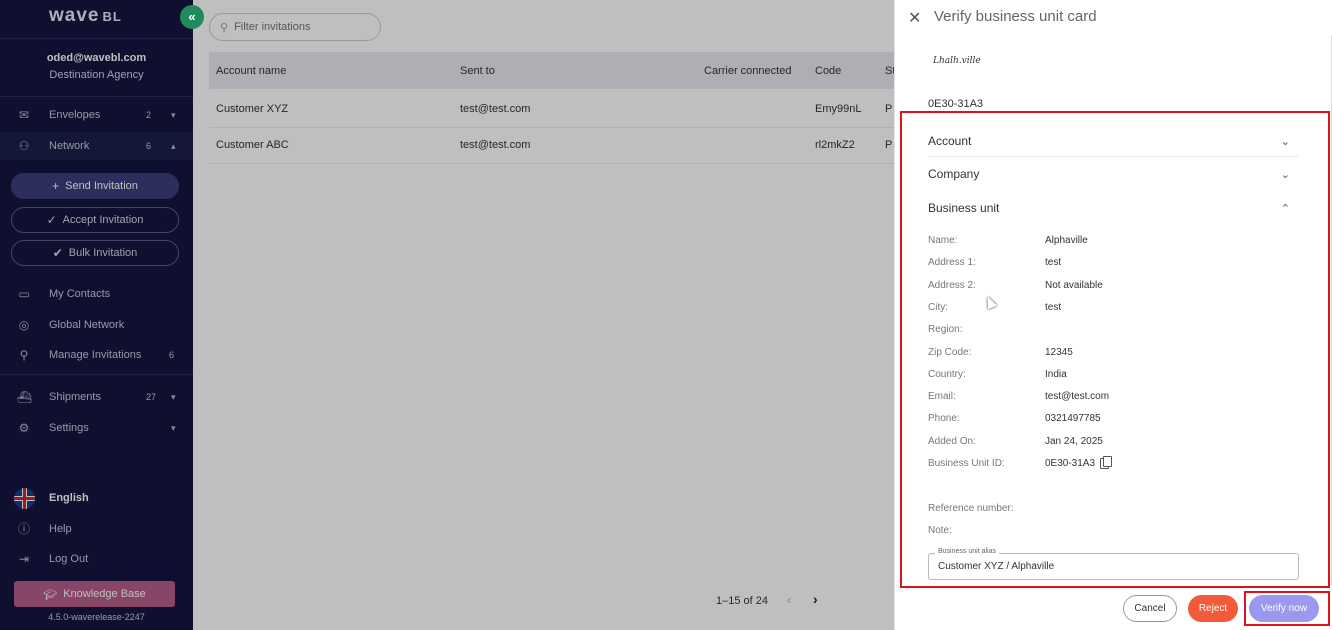 This screenshot has height=630, width=1332. Describe the element at coordinates (952, 262) in the screenshot. I see `detail-label: Address 1:` at that location.